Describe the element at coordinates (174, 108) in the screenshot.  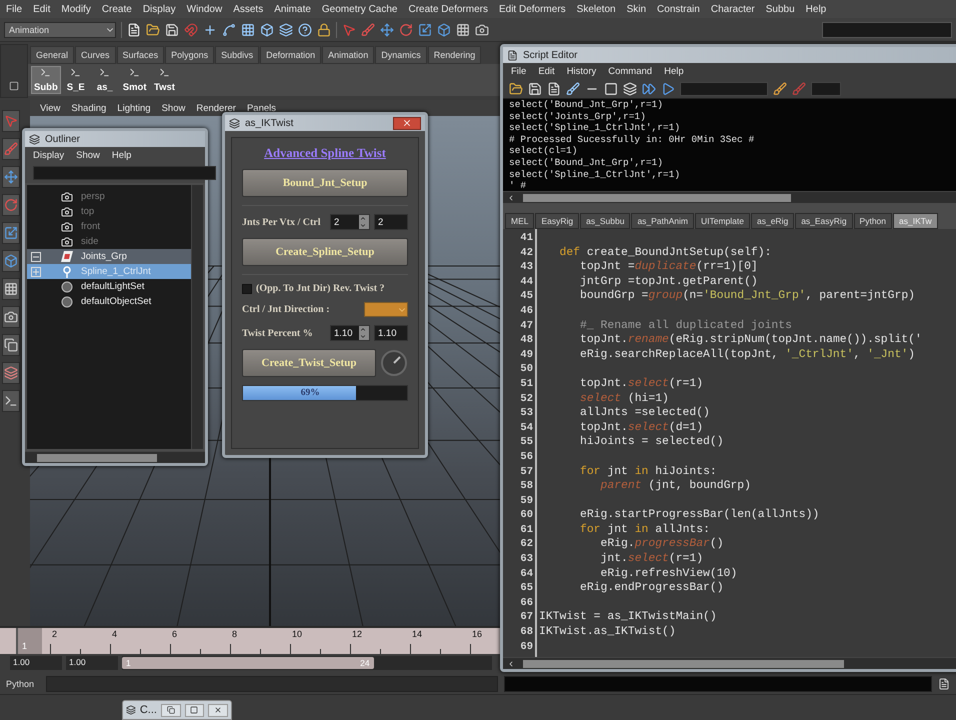
I see `panel-menu-item: Show` at that location.